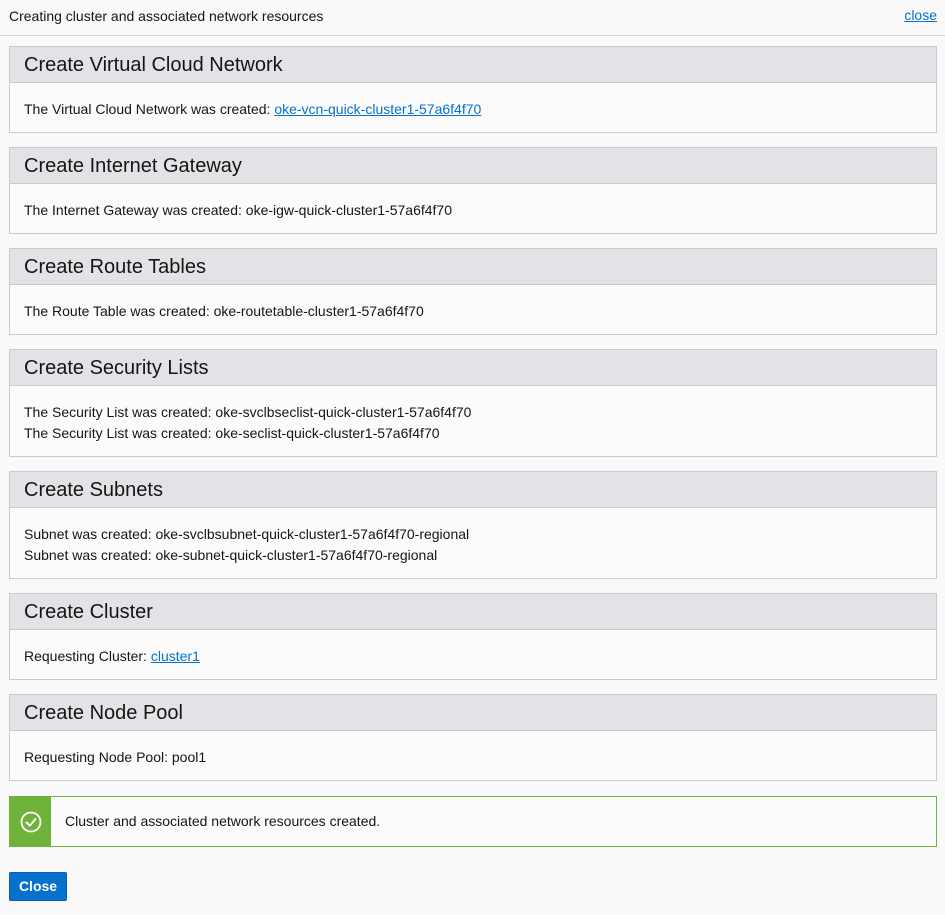  What do you see at coordinates (377, 109) in the screenshot?
I see `vcn-link: oke-vcn-quick-cluster1-57a6f4f70` at bounding box center [377, 109].